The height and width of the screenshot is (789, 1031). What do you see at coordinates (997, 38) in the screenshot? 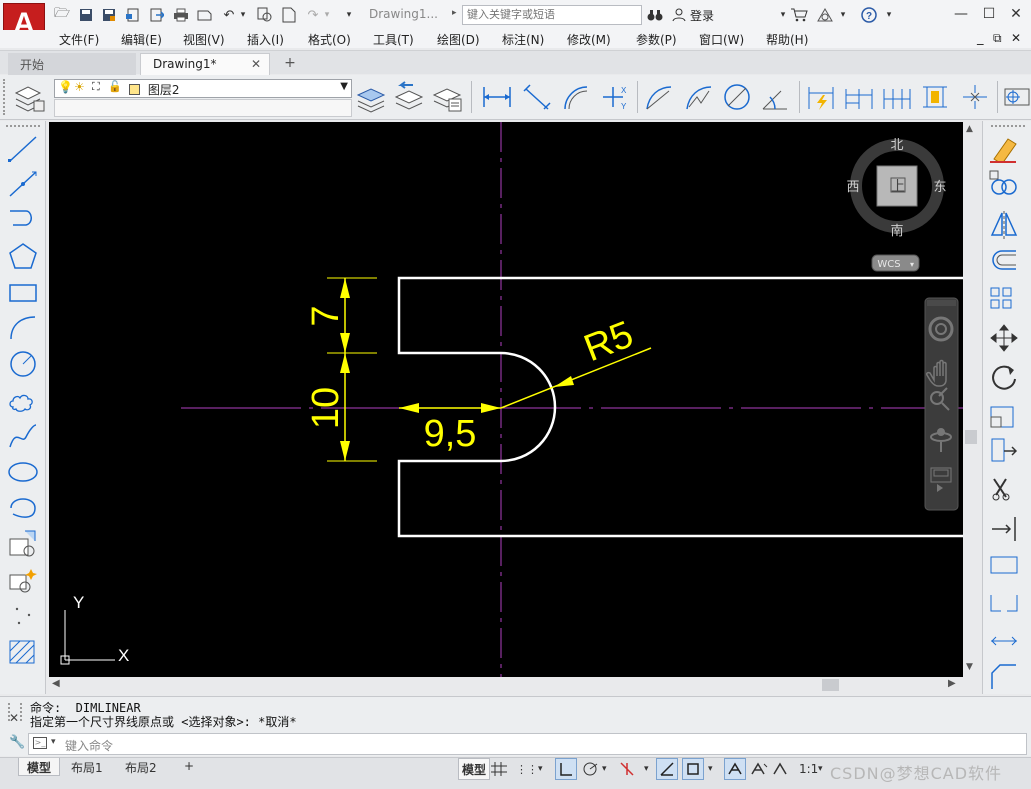
I see `doc-restore-icon: ⧉` at bounding box center [997, 38].